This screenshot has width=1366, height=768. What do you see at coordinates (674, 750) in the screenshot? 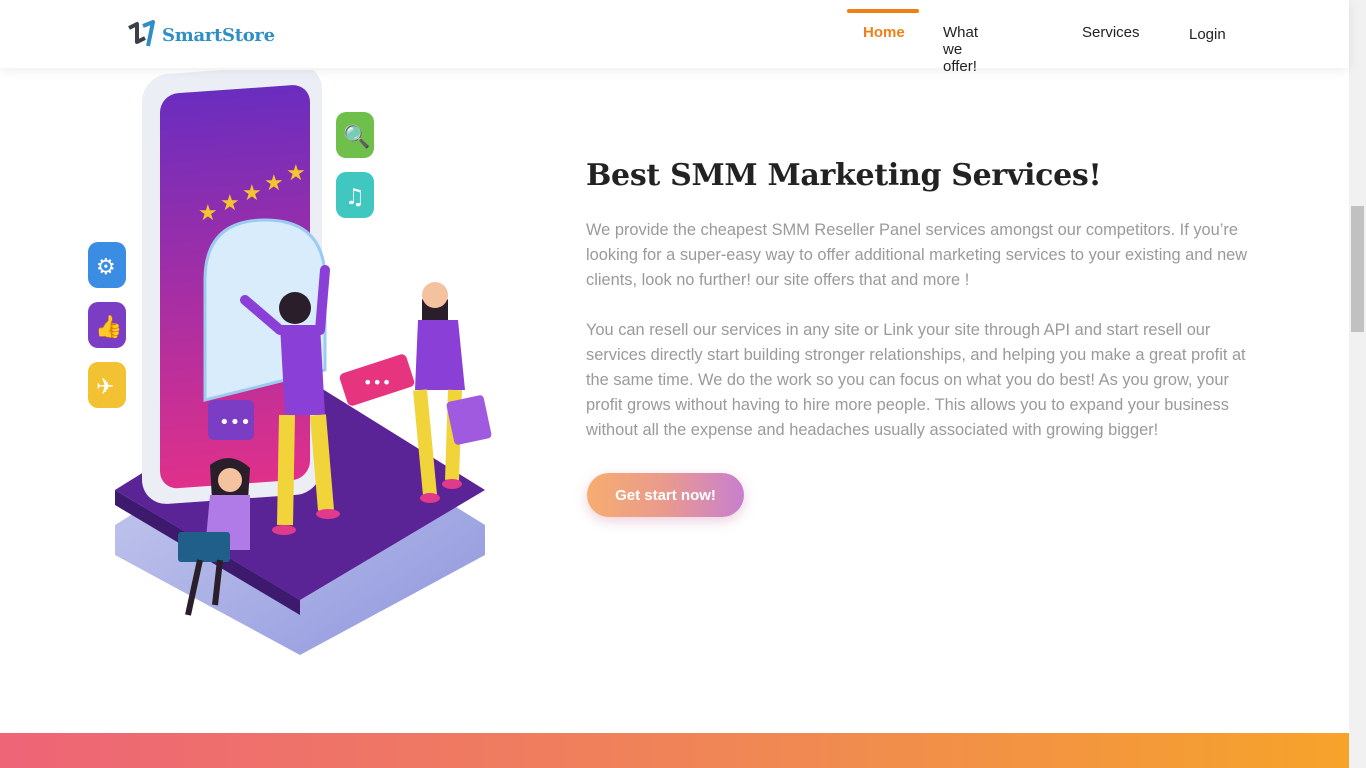
I see `footer-gradient-band` at bounding box center [674, 750].